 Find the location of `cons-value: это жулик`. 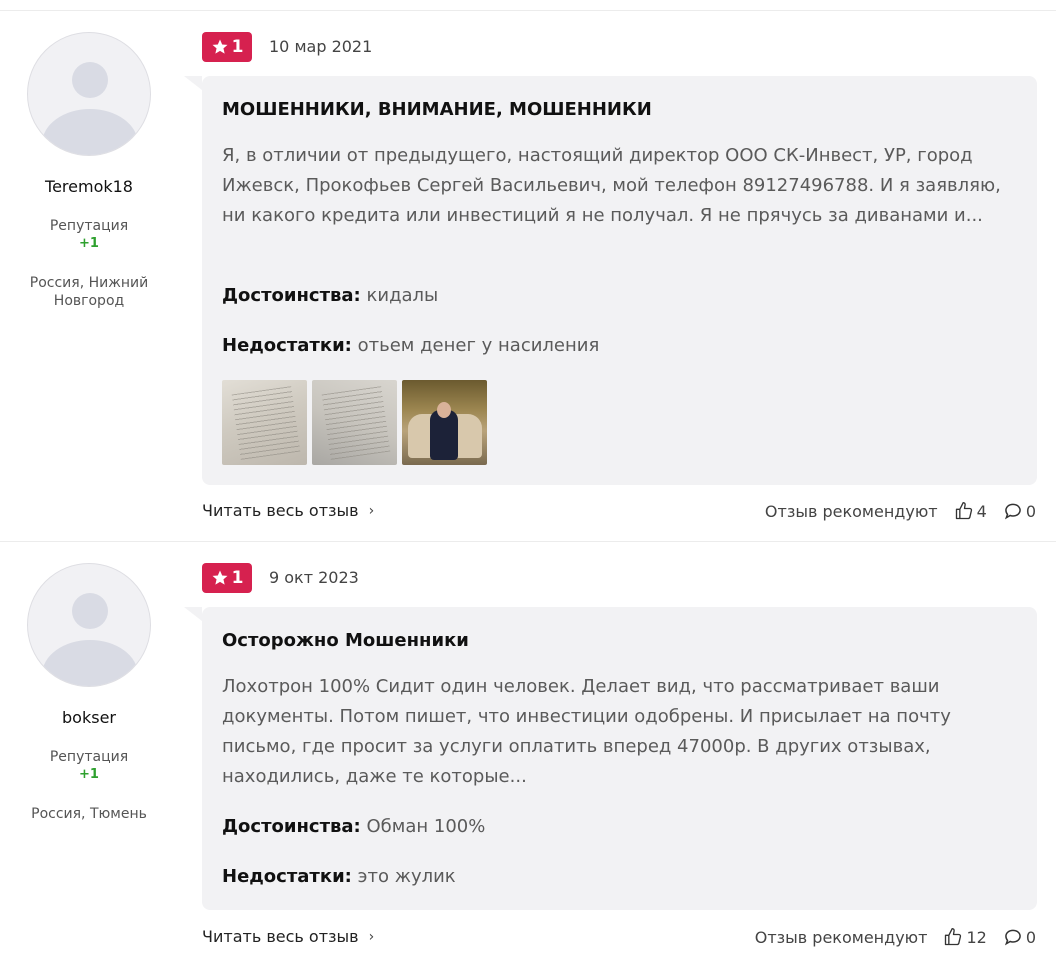

cons-value: это жулик is located at coordinates (406, 876).